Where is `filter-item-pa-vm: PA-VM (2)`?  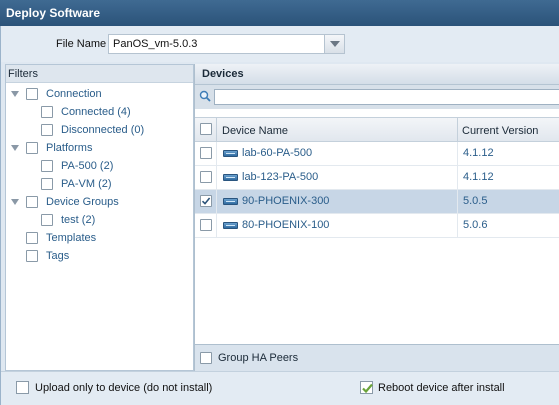
filter-item-pa-vm: PA-VM (2) is located at coordinates (116, 185).